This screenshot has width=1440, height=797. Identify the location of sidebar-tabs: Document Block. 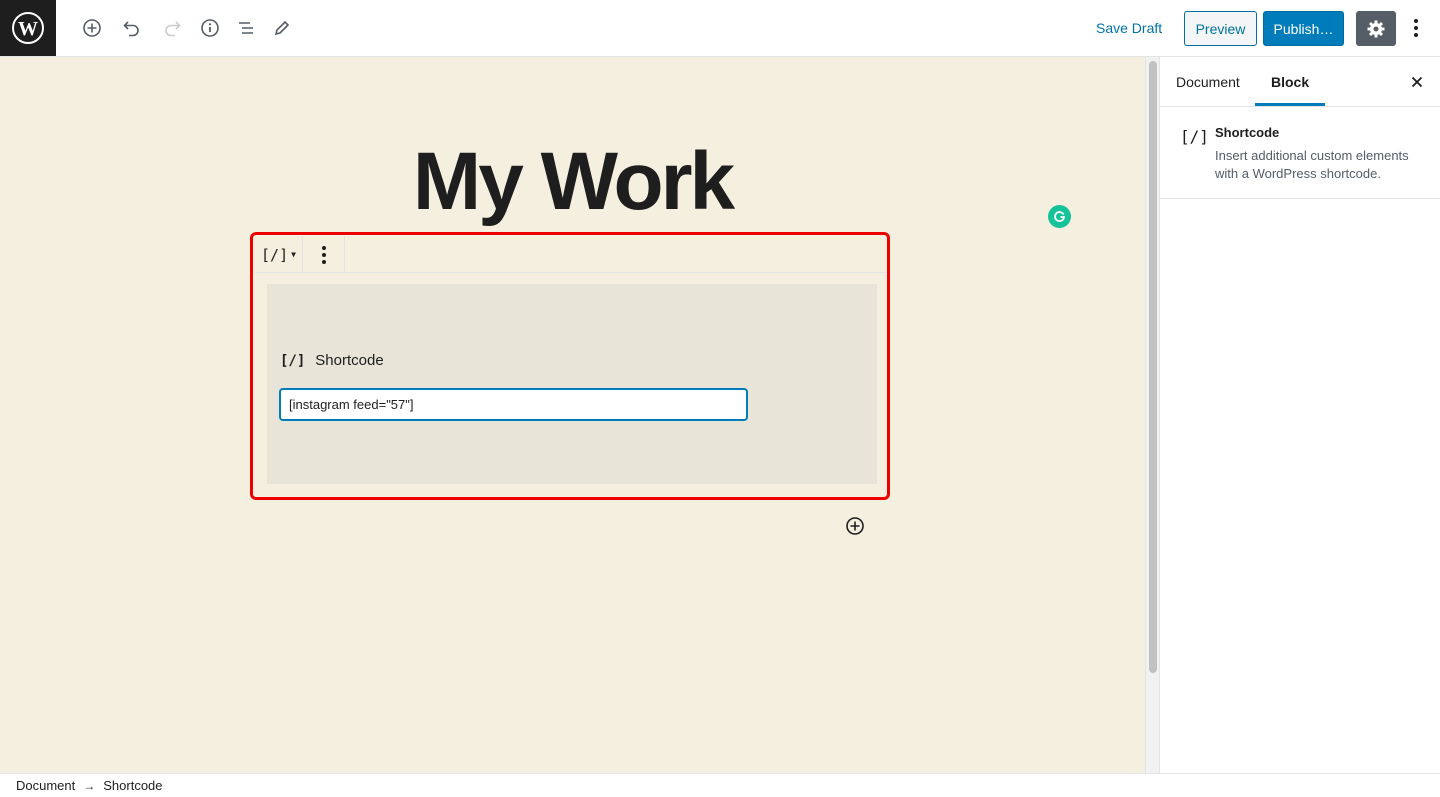
(1300, 82).